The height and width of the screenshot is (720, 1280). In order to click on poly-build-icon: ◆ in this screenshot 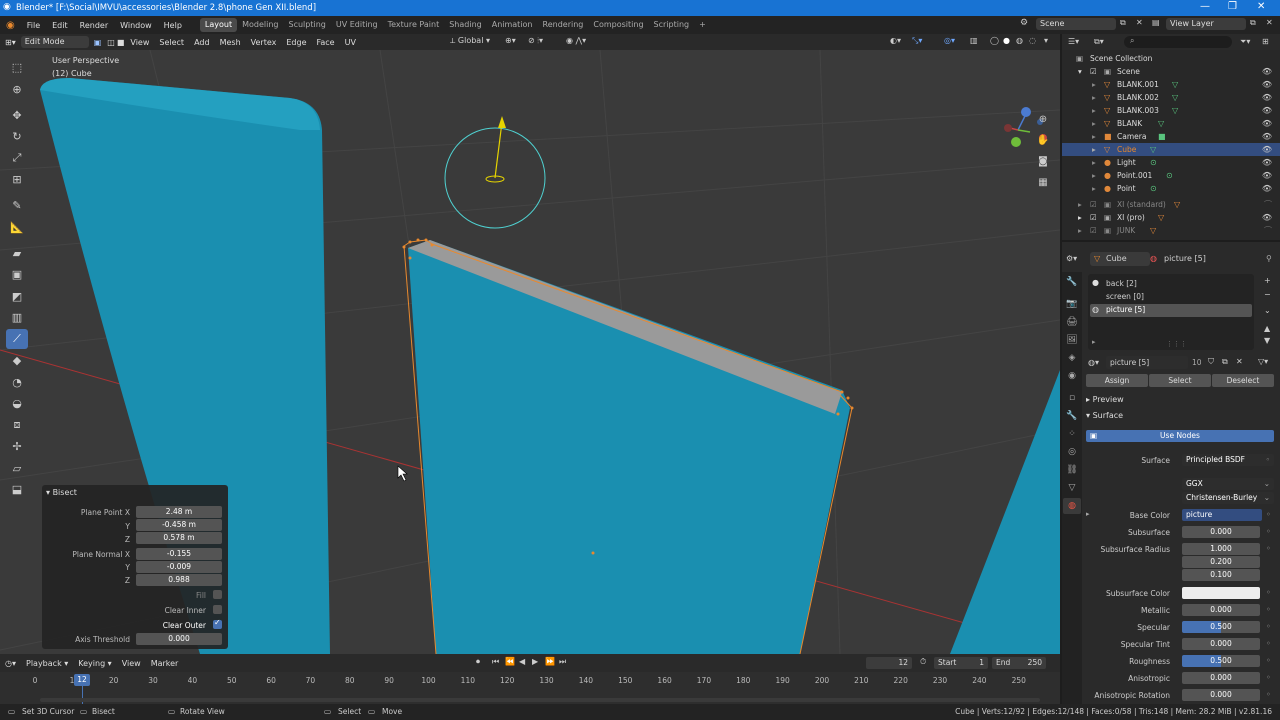, I will do `click(17, 361)`.